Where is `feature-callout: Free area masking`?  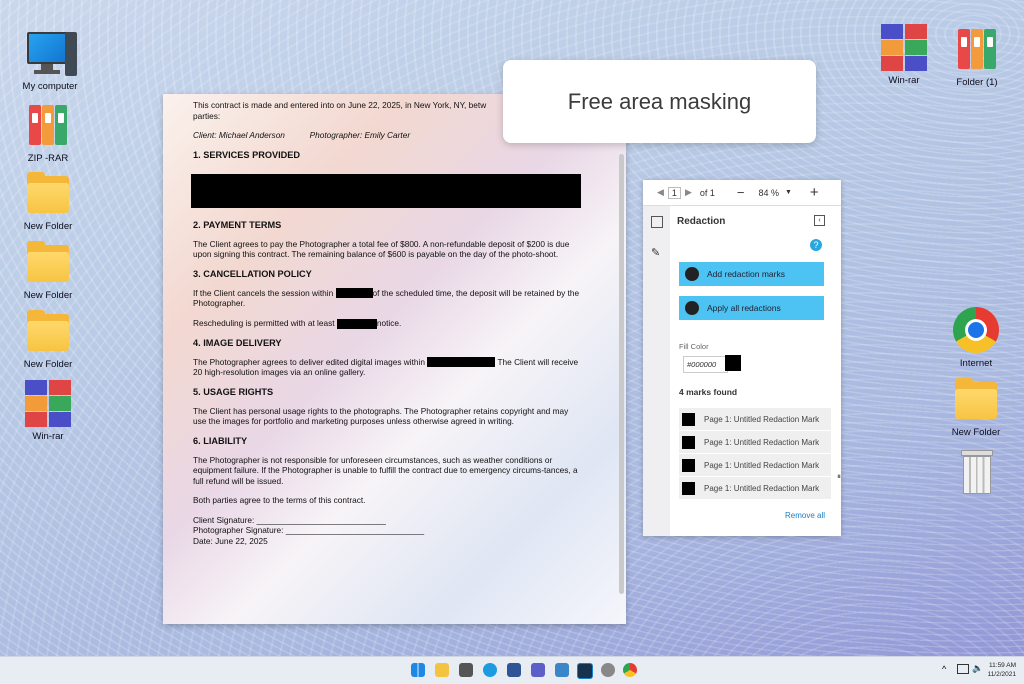 feature-callout: Free area masking is located at coordinates (659, 101).